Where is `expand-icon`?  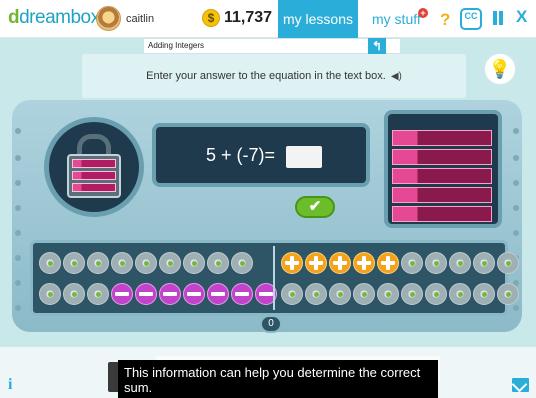 expand-icon is located at coordinates (520, 385).